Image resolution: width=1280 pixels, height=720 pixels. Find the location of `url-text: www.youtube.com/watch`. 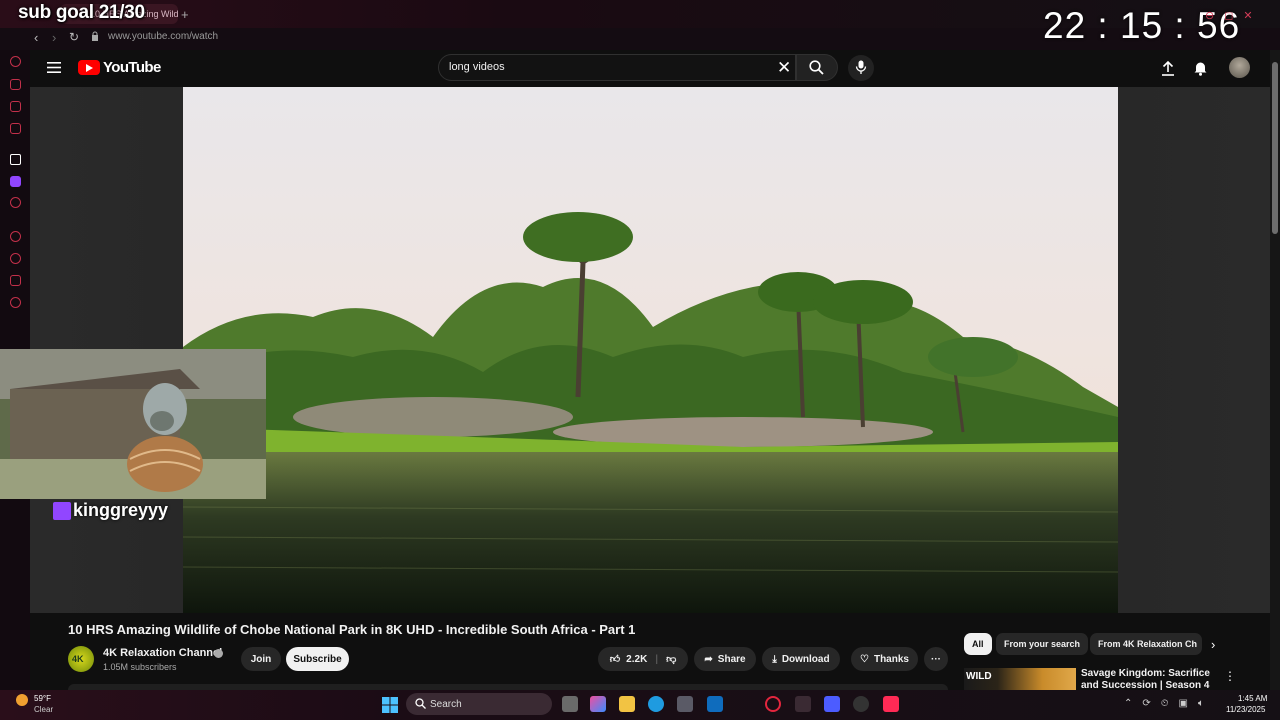

url-text: www.youtube.com/watch is located at coordinates (163, 36).